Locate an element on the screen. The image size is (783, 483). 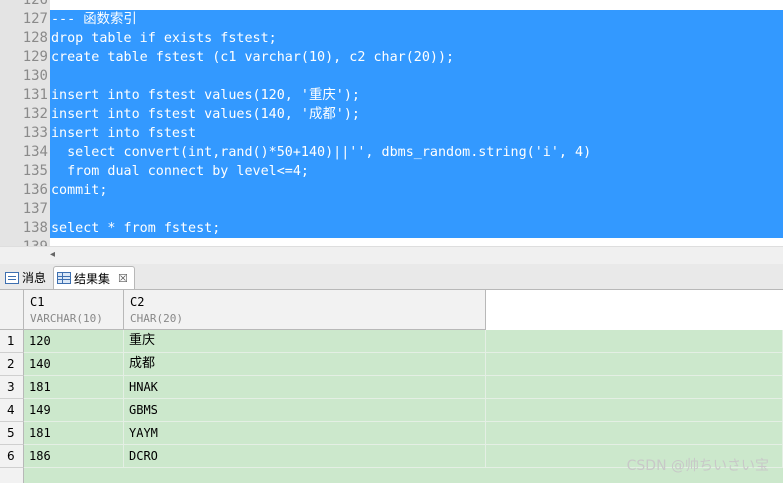
result-tab-bar: 消息 结果集 ☒ is located at coordinates (391, 277).